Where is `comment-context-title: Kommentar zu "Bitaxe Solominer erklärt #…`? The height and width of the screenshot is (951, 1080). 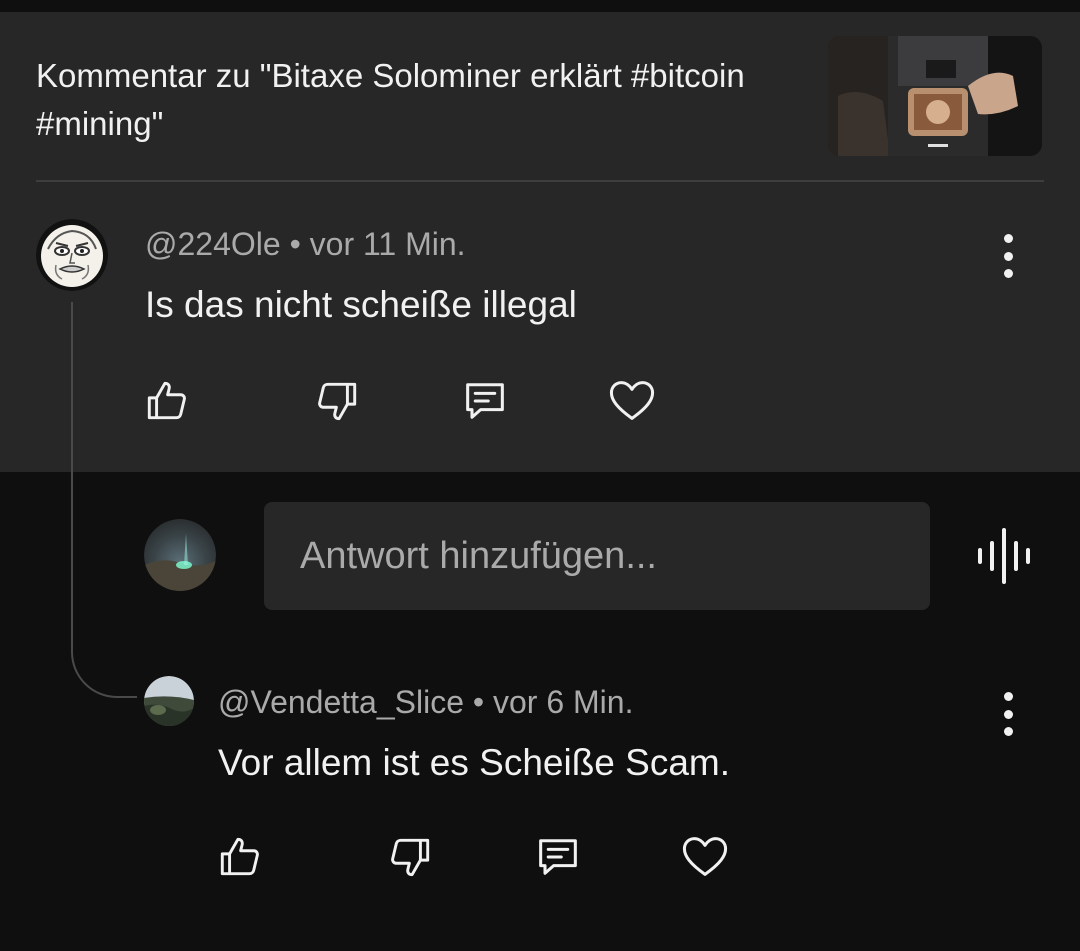
comment-context-title: Kommentar zu "Bitaxe Solominer erklärt #… is located at coordinates (390, 99).